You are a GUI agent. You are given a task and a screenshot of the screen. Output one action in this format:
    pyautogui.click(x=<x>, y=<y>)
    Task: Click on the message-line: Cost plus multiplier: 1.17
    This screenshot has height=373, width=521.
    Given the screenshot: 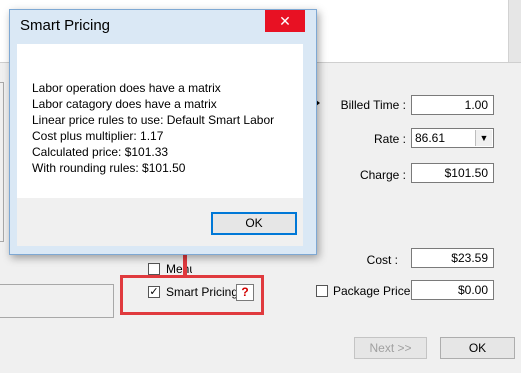 What is the action you would take?
    pyautogui.click(x=98, y=136)
    